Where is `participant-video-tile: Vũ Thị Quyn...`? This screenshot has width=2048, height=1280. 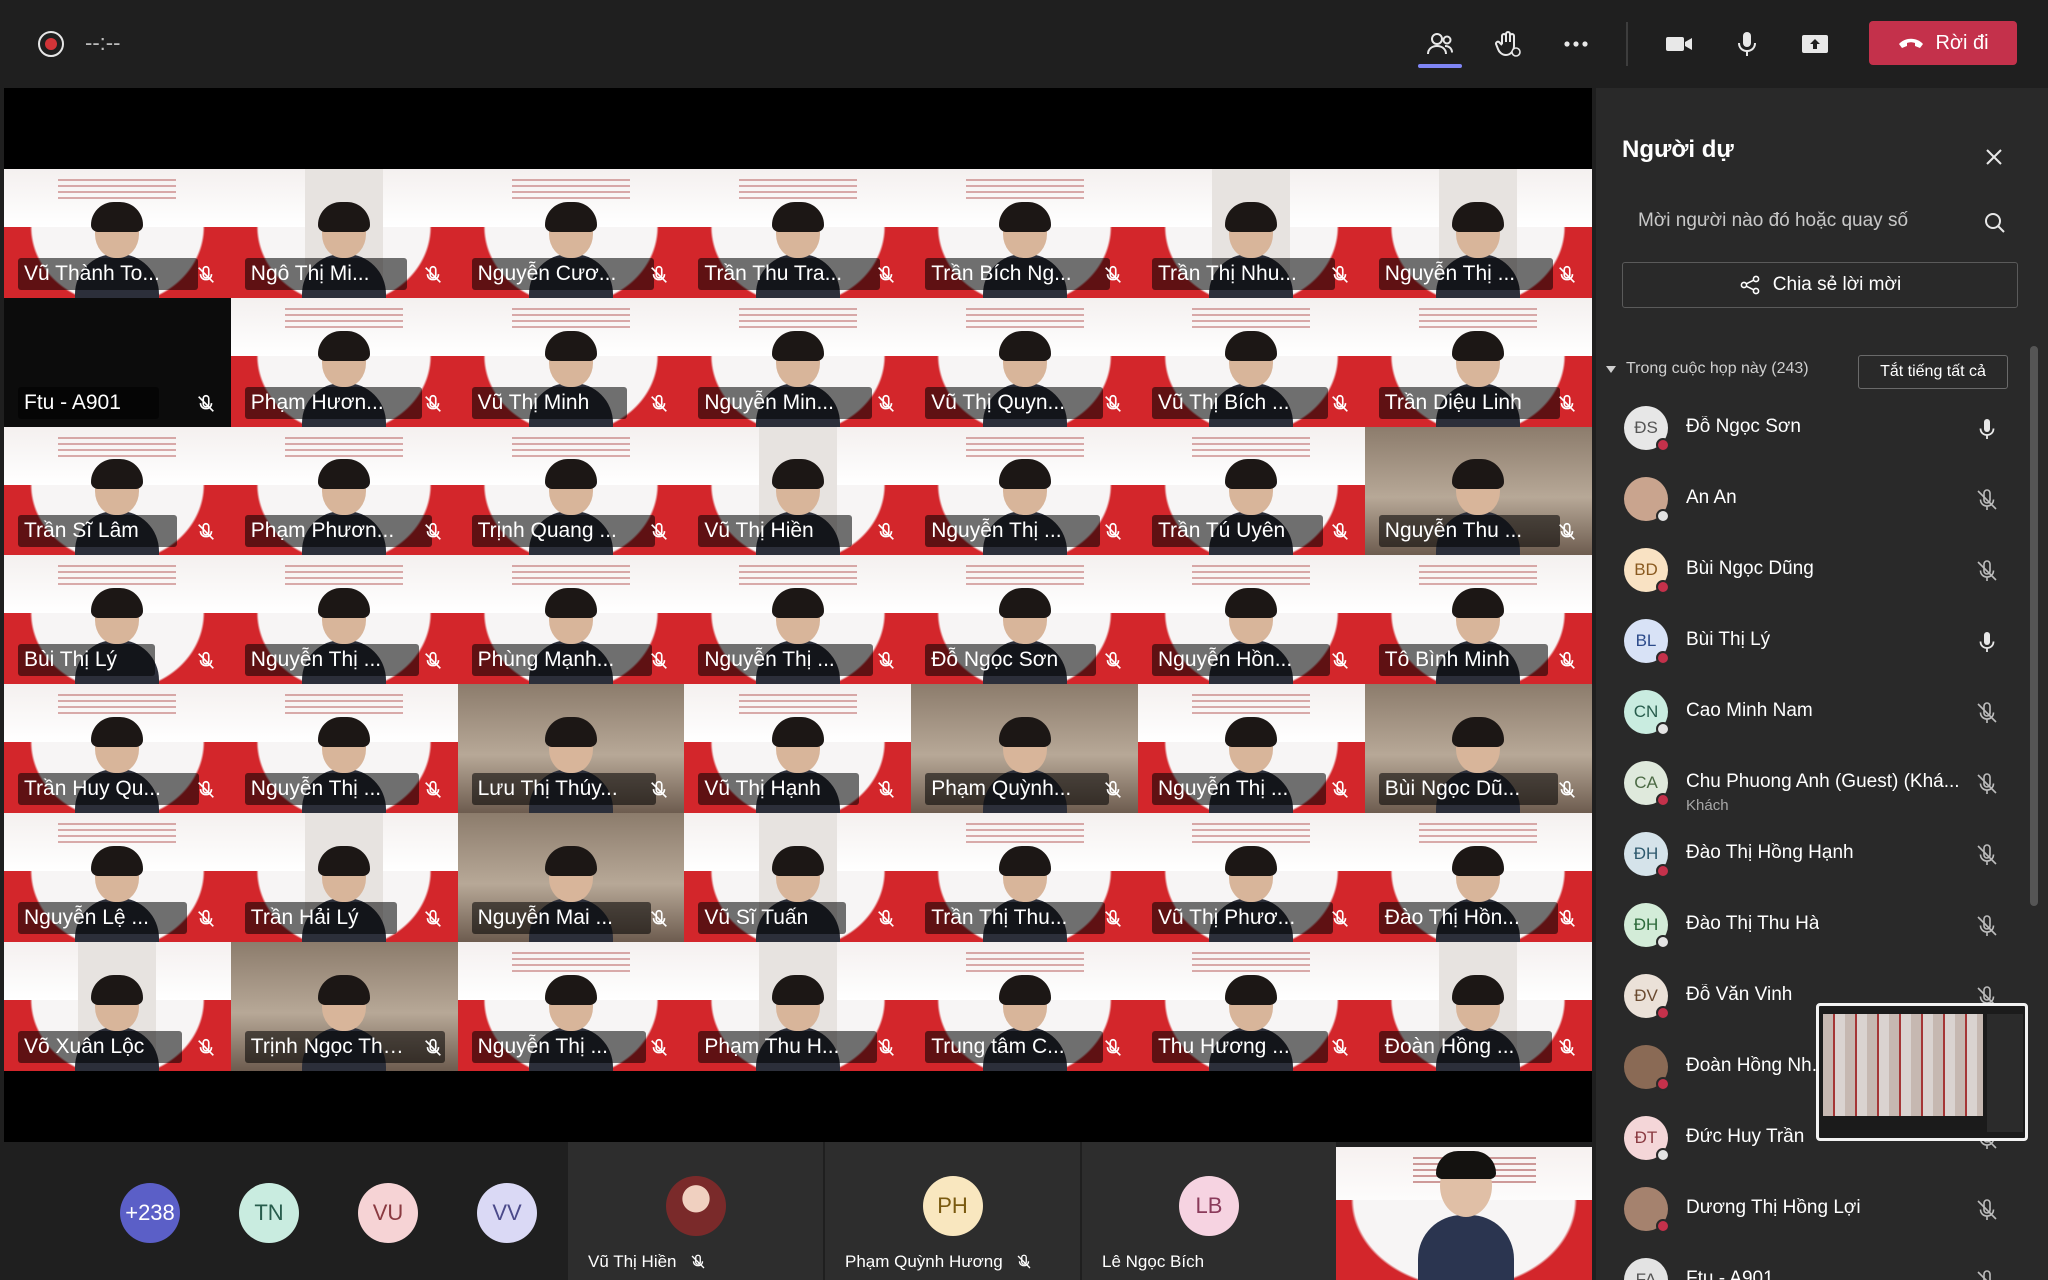 participant-video-tile: Vũ Thị Quyn... is located at coordinates (1024, 362).